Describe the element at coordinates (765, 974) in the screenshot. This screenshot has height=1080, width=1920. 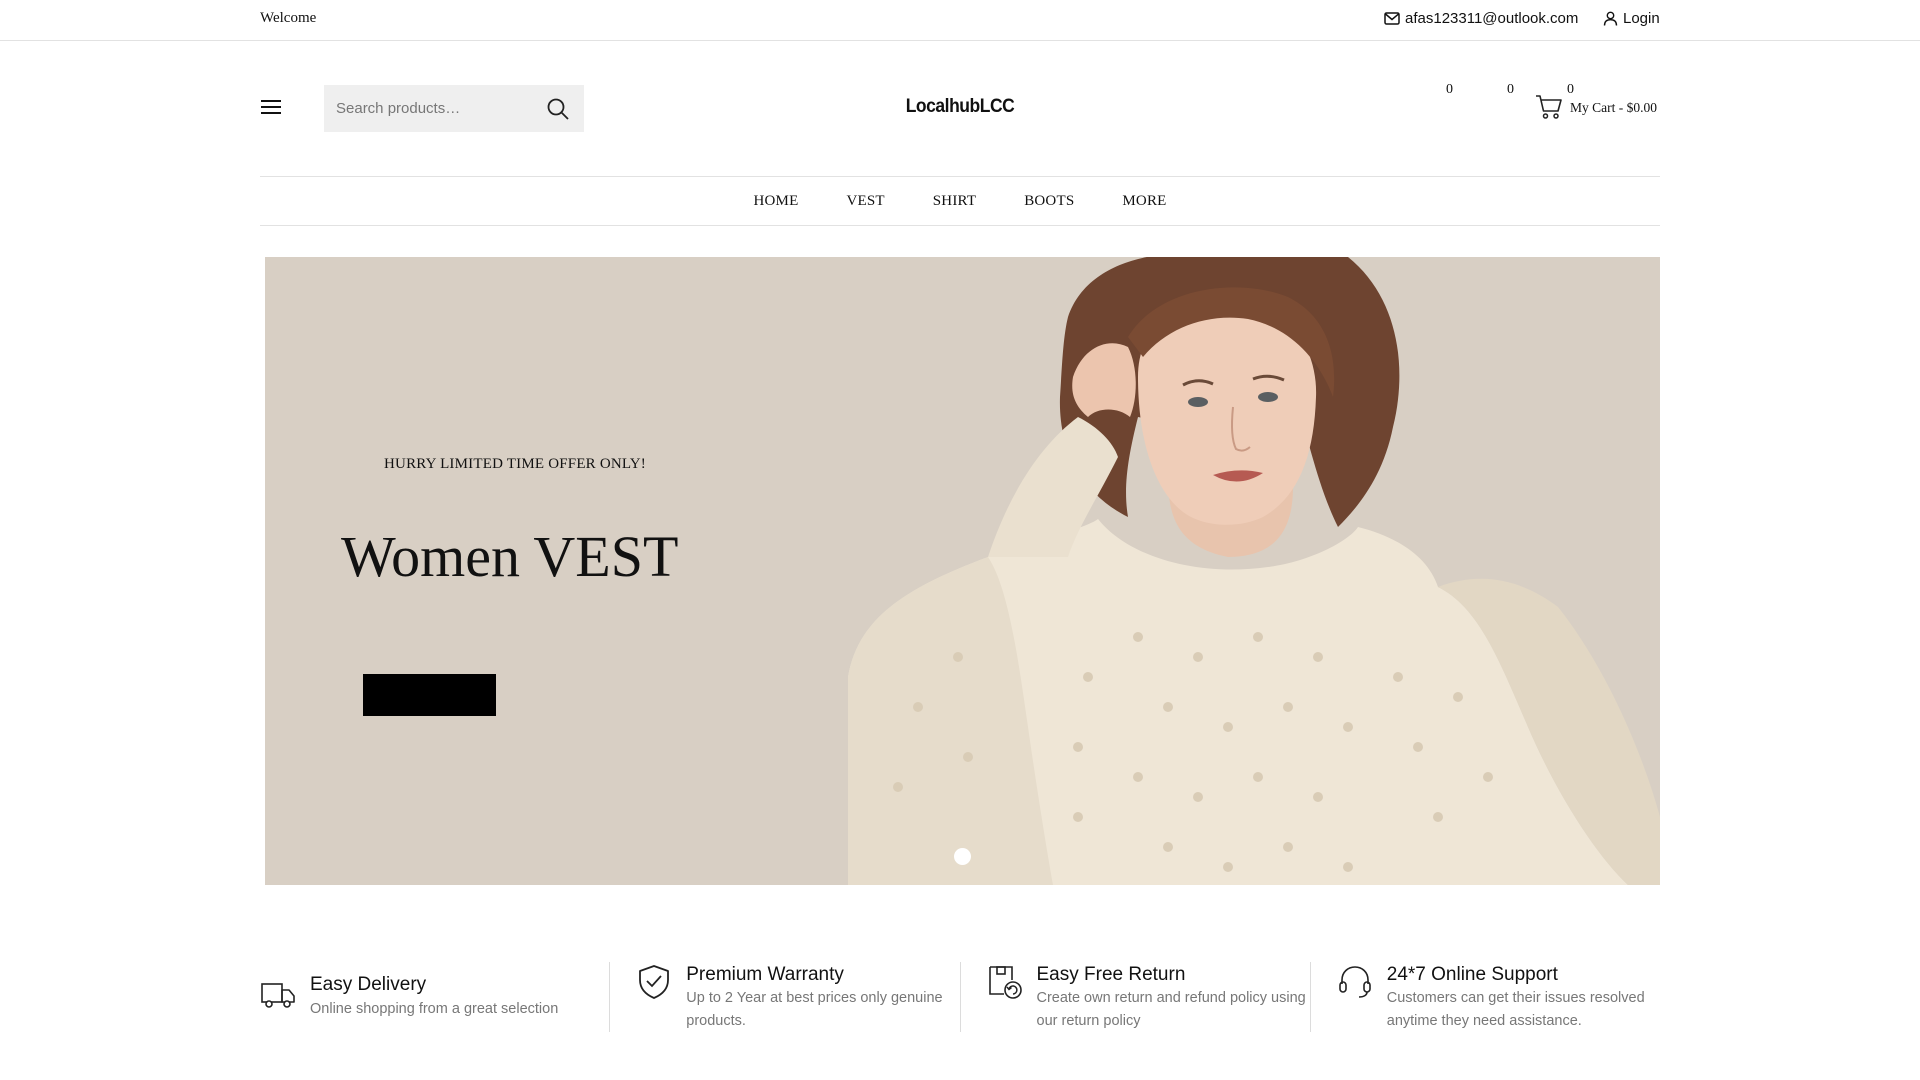
I see `feature-title: Premium Warranty` at that location.